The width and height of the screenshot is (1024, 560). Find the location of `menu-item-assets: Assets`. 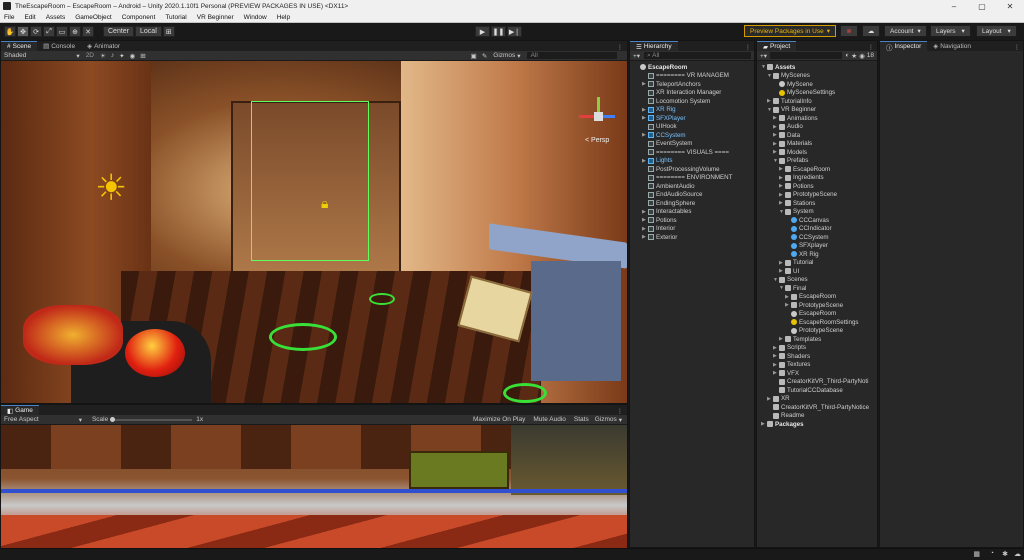

menu-item-assets: Assets is located at coordinates (56, 17).